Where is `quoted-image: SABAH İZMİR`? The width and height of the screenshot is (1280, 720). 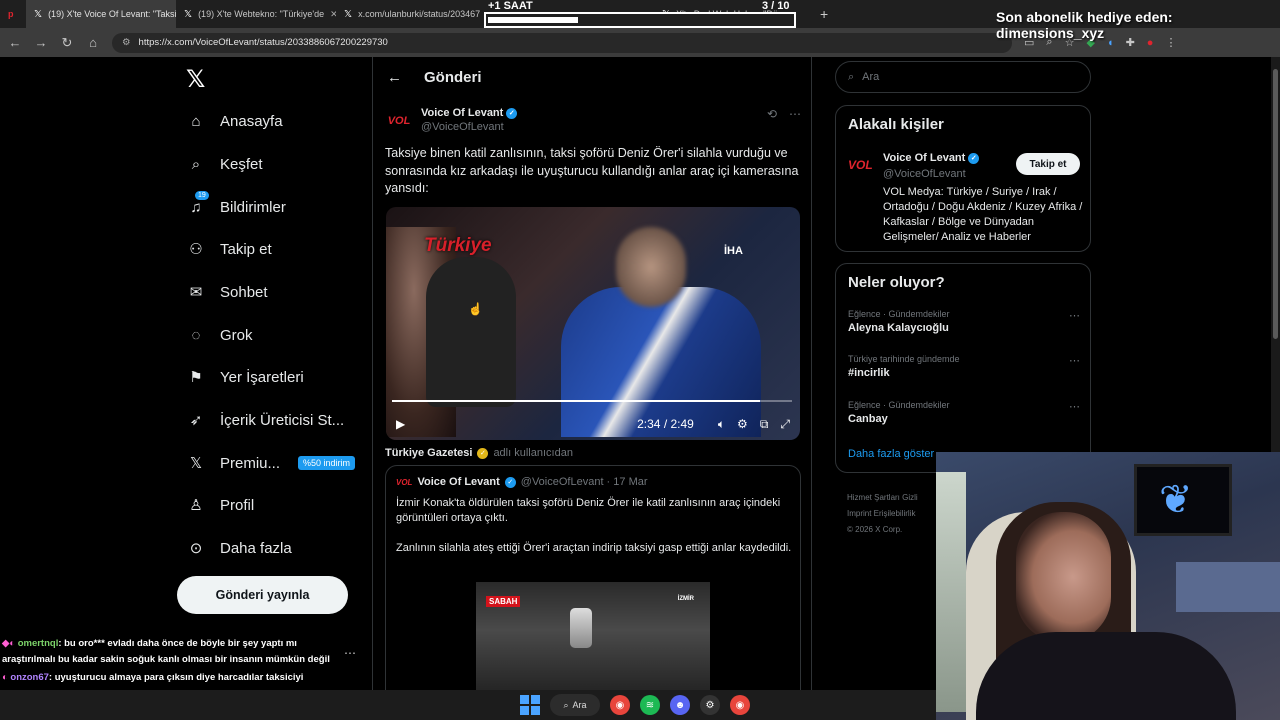 quoted-image: SABAH İZMİR is located at coordinates (593, 639).